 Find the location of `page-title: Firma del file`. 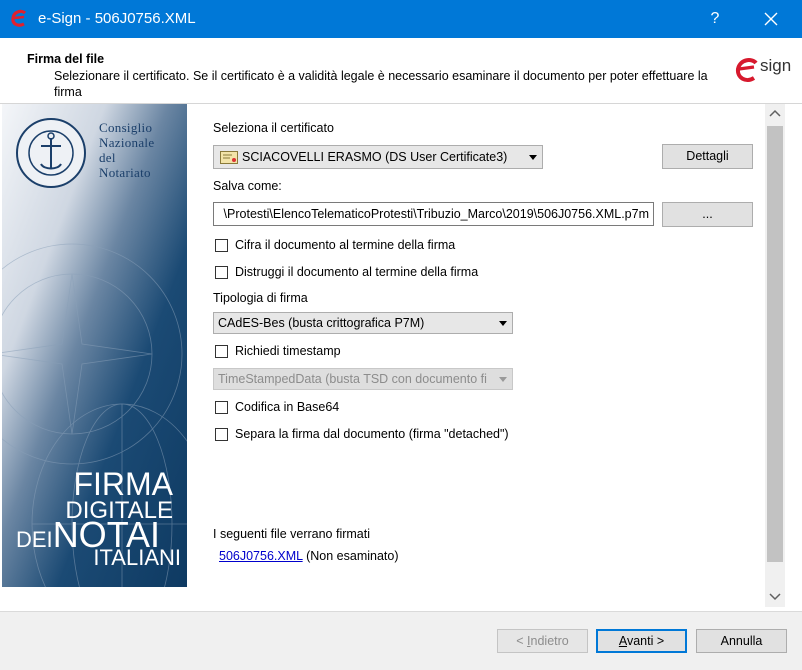

page-title: Firma del file is located at coordinates (66, 59).